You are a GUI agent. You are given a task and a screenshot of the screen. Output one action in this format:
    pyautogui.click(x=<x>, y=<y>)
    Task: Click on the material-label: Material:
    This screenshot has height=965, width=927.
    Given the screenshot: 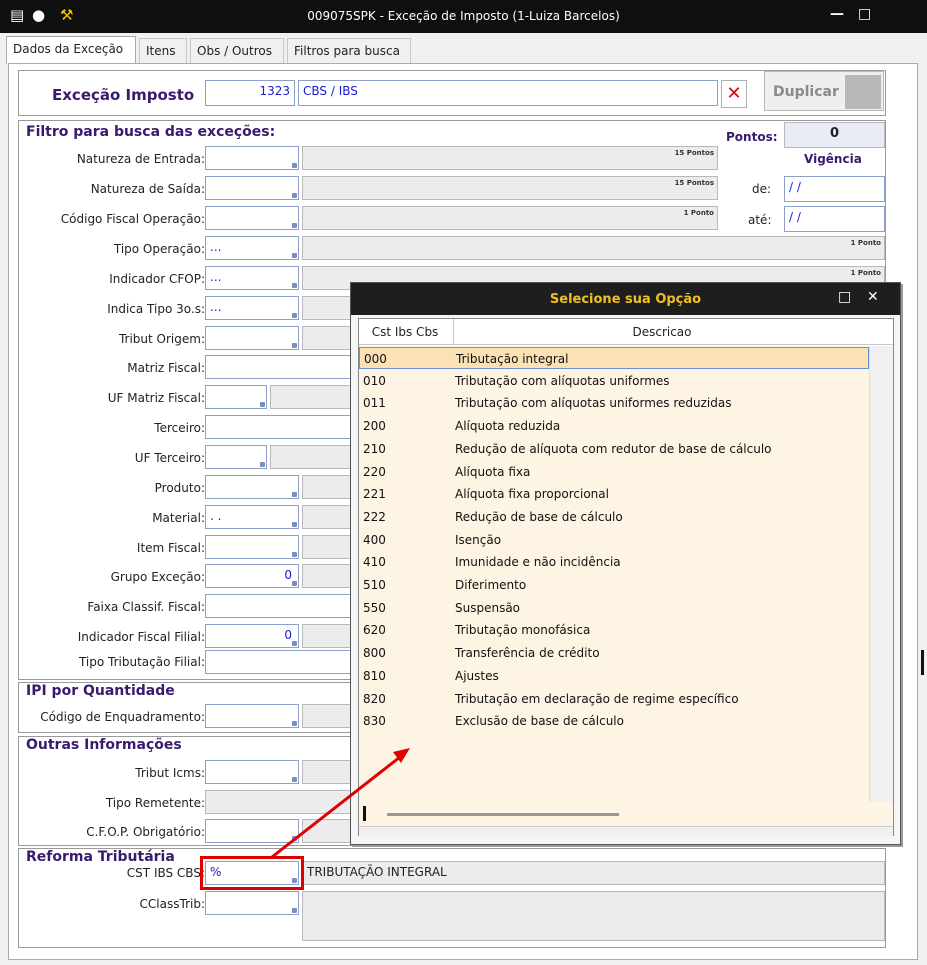 What is the action you would take?
    pyautogui.click(x=178, y=518)
    